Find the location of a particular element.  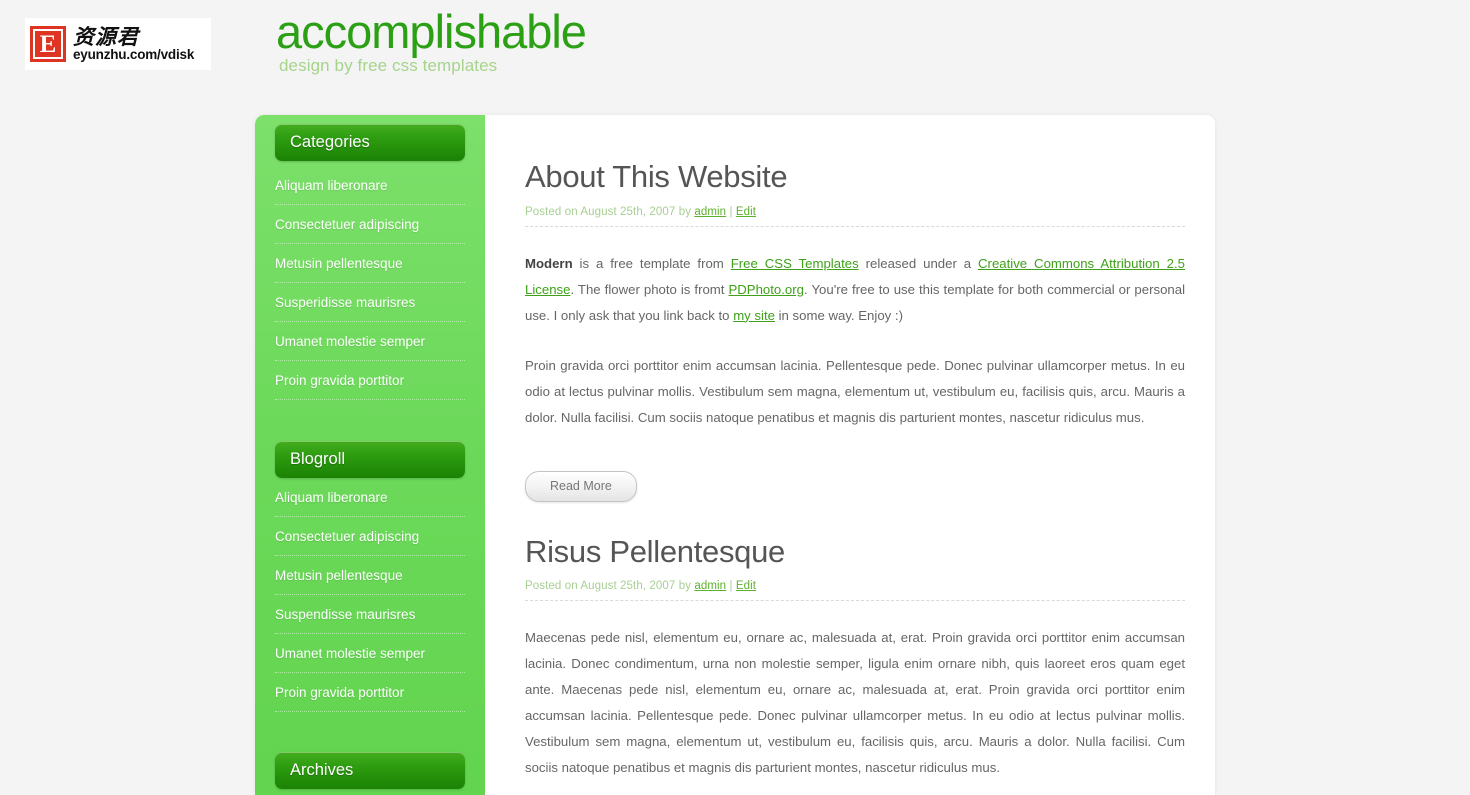

logo-mark-icon: E is located at coordinates (48, 44).